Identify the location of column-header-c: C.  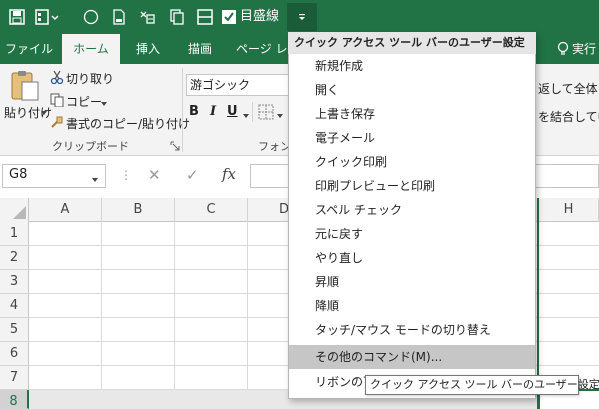
(211, 210).